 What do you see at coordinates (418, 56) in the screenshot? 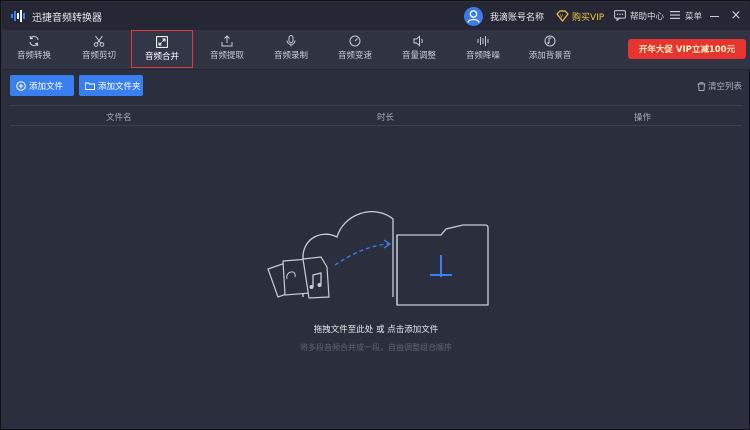
I see `tab-label: 音量调整` at bounding box center [418, 56].